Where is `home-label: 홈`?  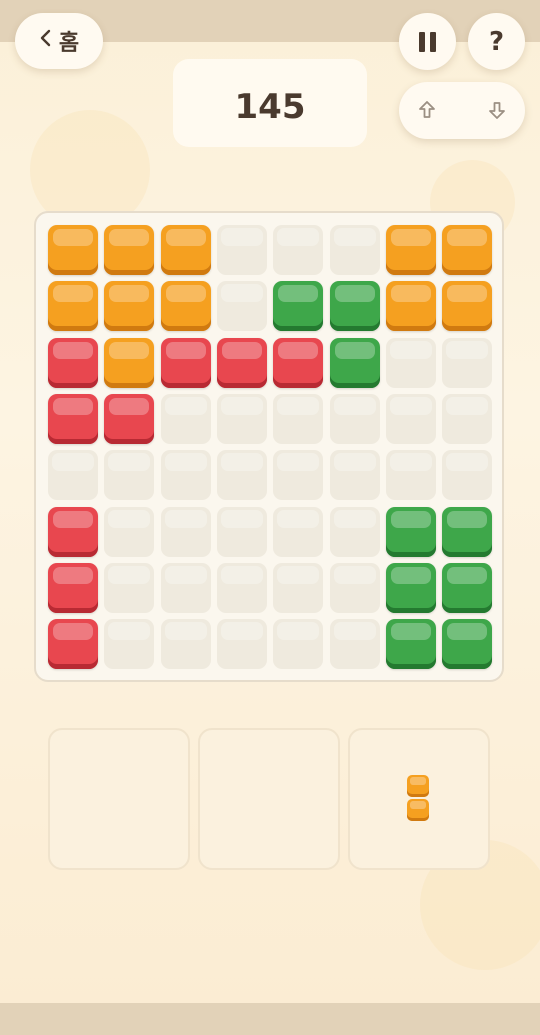
home-label: 홈 is located at coordinates (69, 43).